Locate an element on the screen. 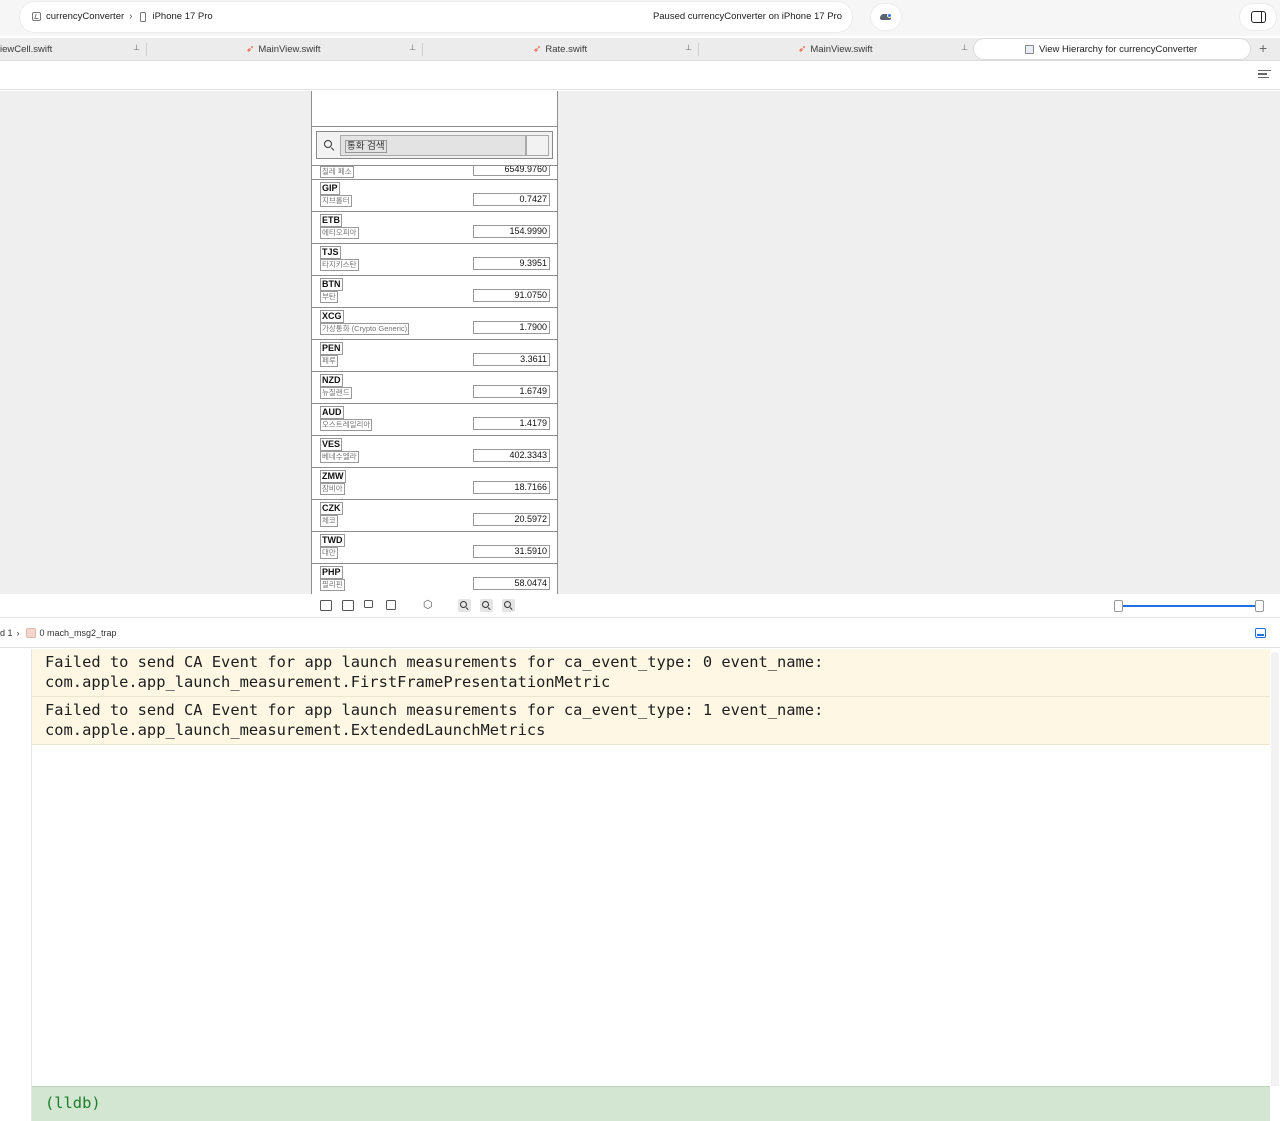 This screenshot has width=1280, height=1121. table-row: PEN 페루 3.3611 is located at coordinates (434, 356).